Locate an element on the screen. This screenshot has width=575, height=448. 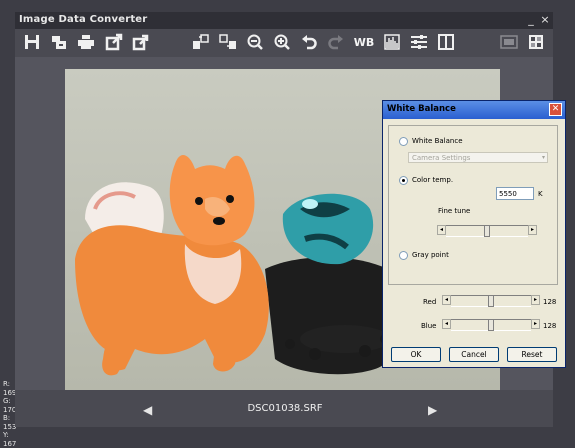
fine-tune-left-arrow: ◂ is located at coordinates (441, 230).